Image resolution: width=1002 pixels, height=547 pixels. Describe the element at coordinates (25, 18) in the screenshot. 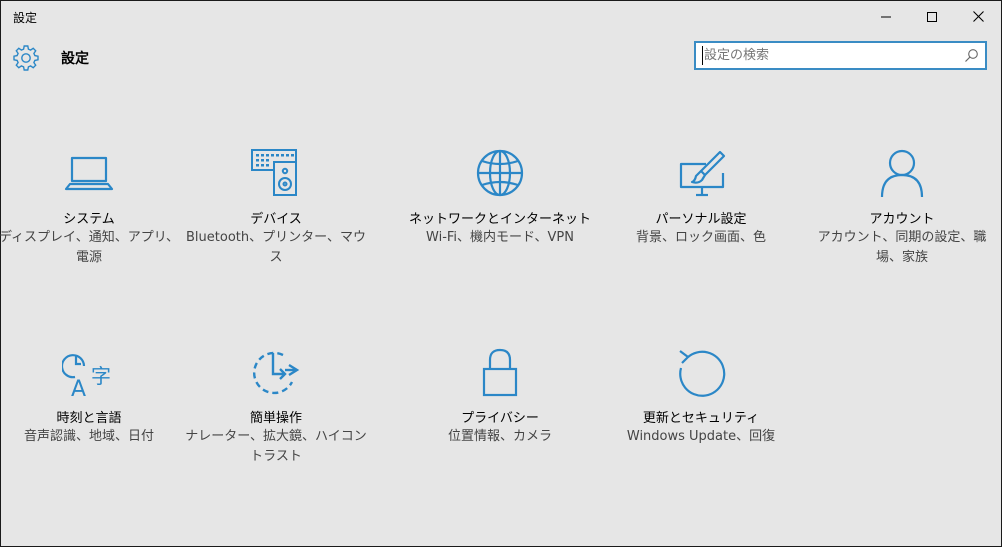

I see `window-title: 設定` at that location.